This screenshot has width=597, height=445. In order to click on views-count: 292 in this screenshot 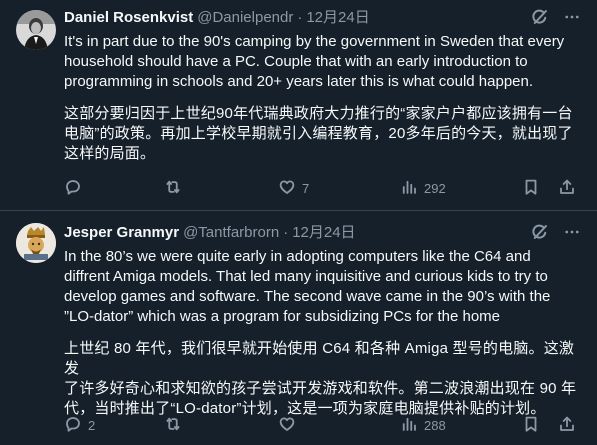, I will do `click(435, 188)`.